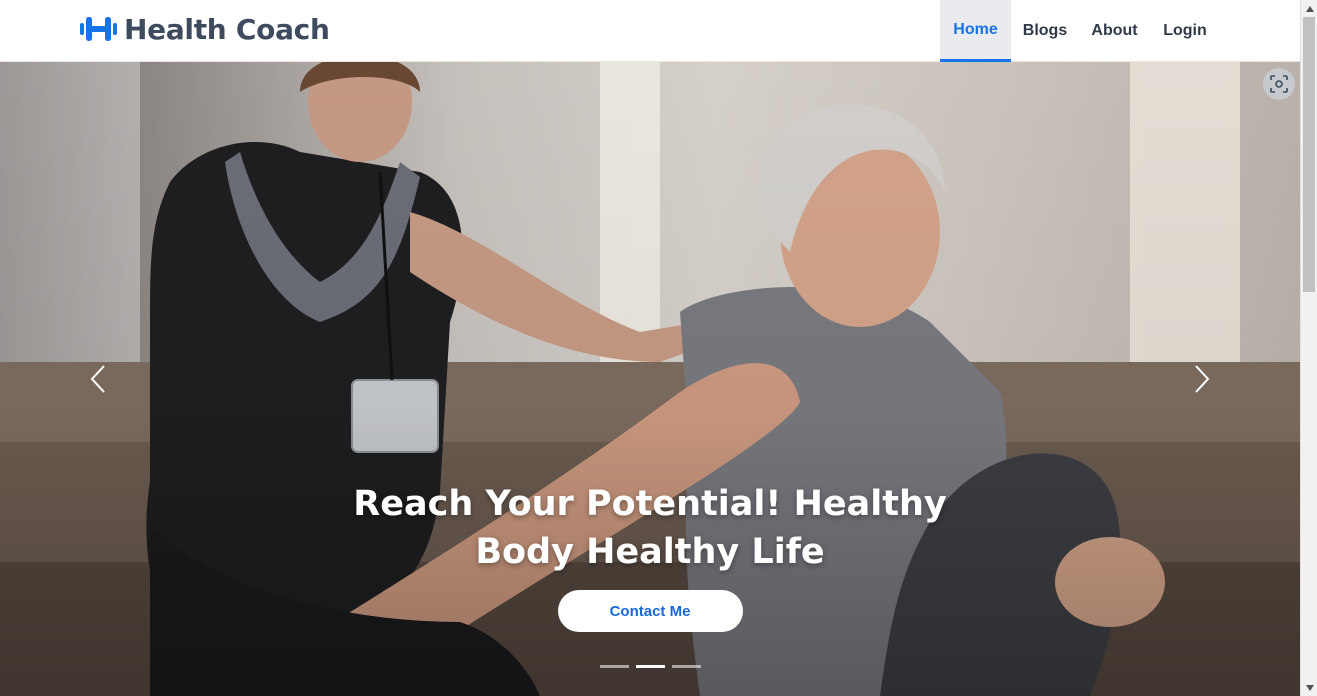 The width and height of the screenshot is (1317, 696). I want to click on nav-item-blogs: Blogs, so click(1045, 31).